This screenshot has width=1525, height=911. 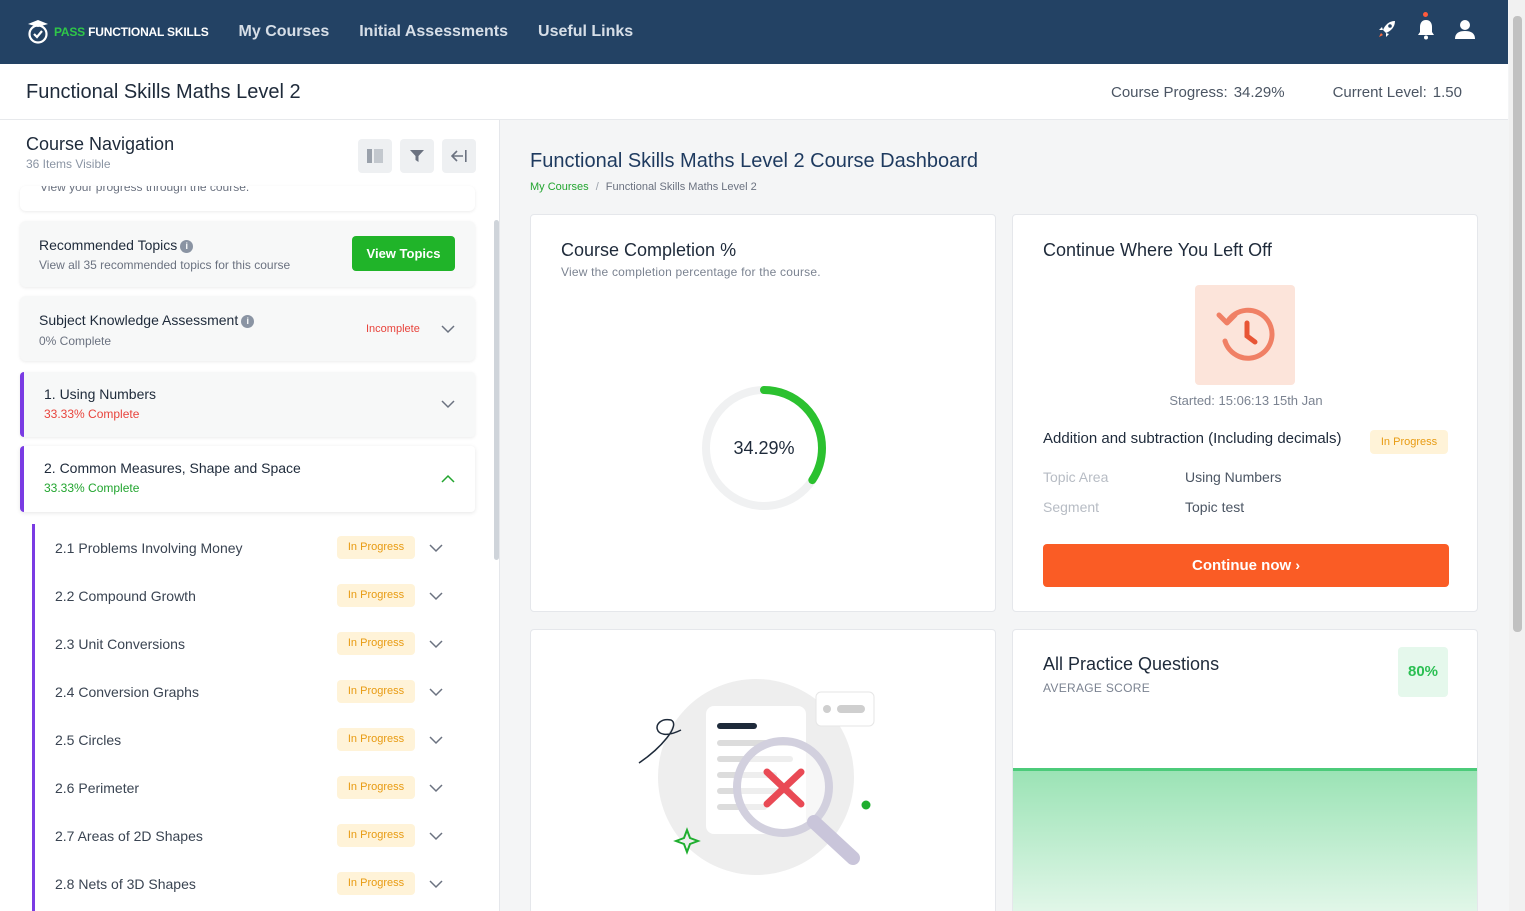 What do you see at coordinates (88, 740) in the screenshot?
I see `subtopic-label: 2.5 Circles` at bounding box center [88, 740].